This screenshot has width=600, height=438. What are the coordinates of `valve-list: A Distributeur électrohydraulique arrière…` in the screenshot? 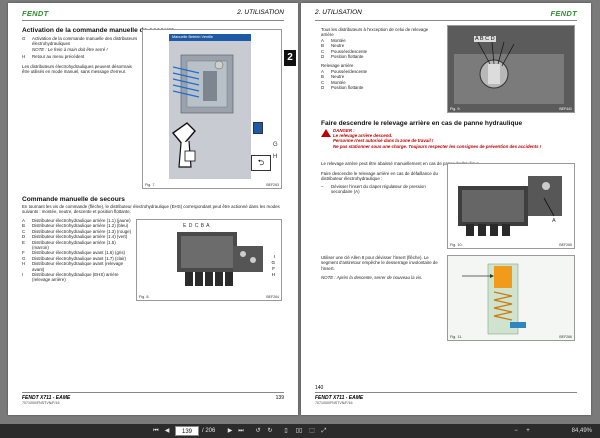 It's located at (77, 250).